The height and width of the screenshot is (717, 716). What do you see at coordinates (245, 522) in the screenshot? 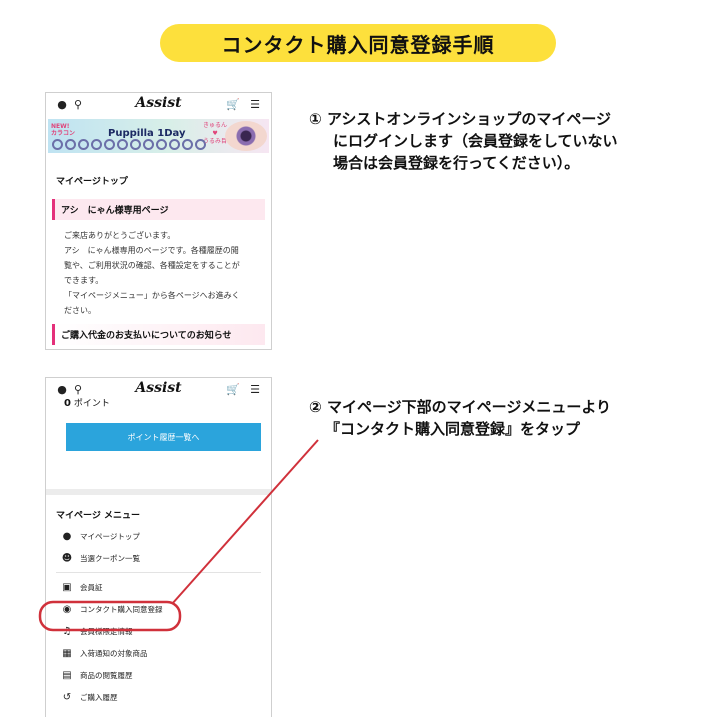
I see `callout-line` at bounding box center [245, 522].